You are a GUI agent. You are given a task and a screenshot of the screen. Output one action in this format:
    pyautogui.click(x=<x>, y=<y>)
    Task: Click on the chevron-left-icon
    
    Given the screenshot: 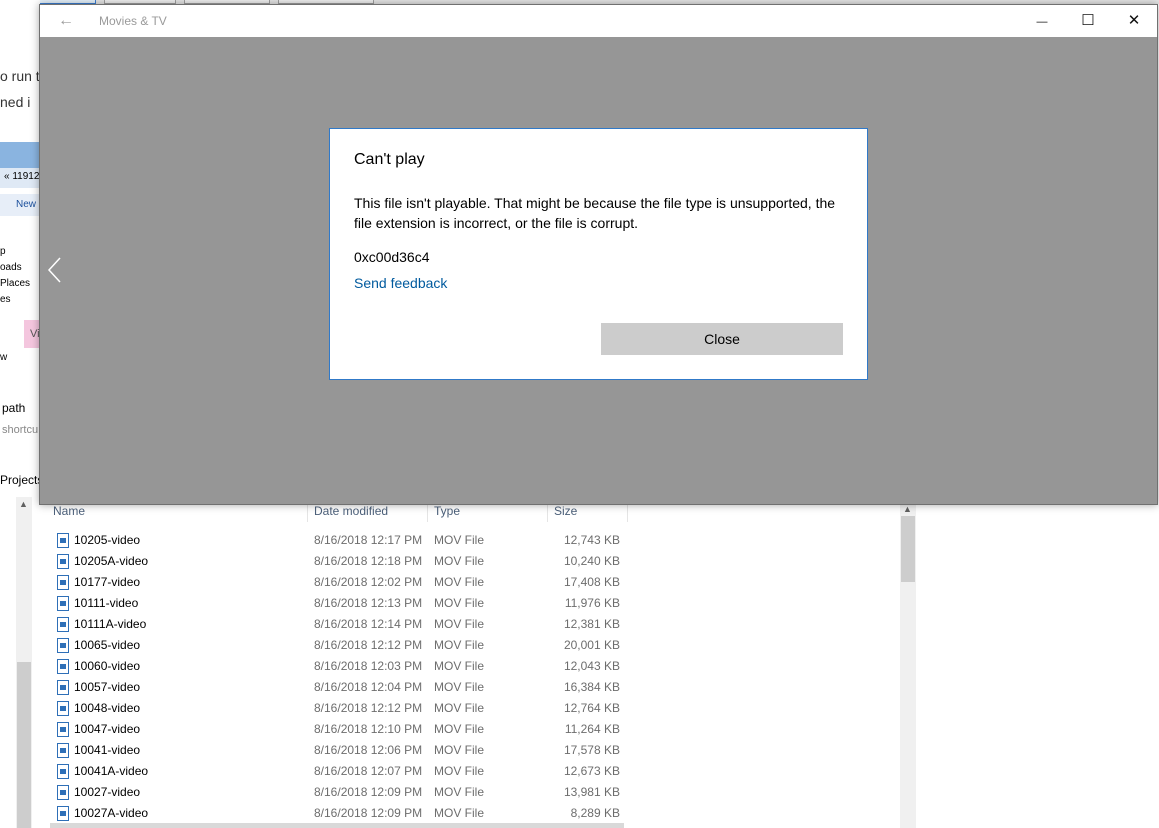 What is the action you would take?
    pyautogui.click(x=54, y=270)
    